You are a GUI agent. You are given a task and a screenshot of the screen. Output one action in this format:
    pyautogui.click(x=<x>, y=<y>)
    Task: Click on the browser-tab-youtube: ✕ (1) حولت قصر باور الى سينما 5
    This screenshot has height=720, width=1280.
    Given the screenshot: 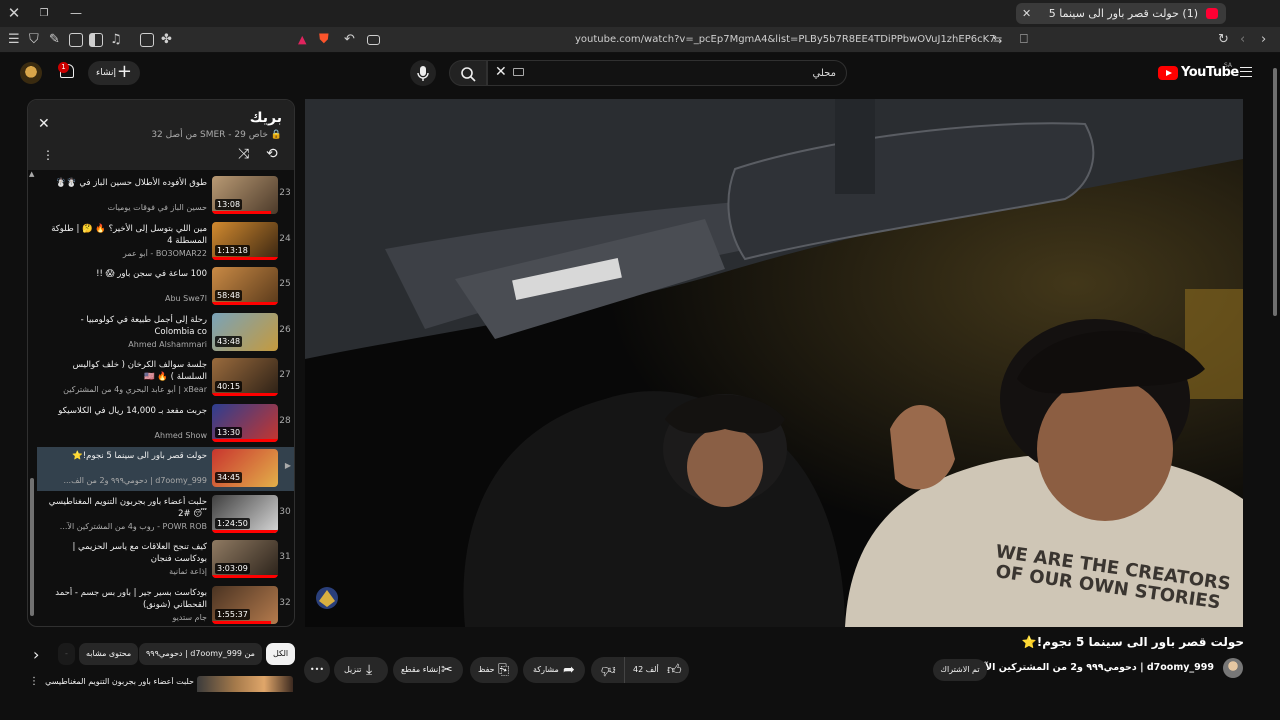 What is the action you would take?
    pyautogui.click(x=1121, y=13)
    